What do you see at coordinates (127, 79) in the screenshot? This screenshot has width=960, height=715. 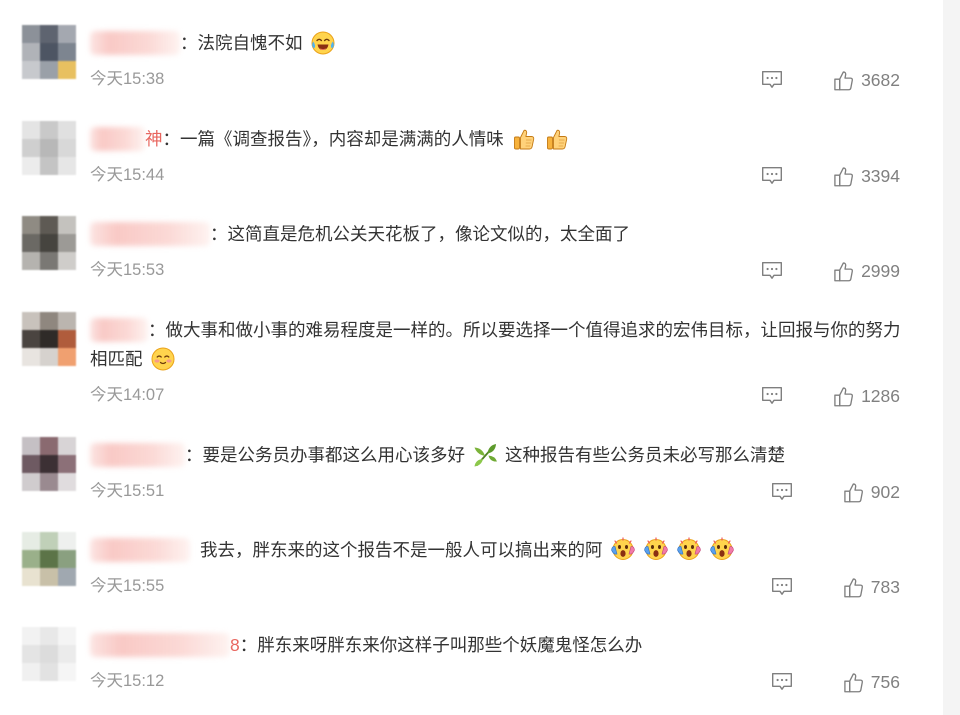 I see `comment-time: 今天15:38` at bounding box center [127, 79].